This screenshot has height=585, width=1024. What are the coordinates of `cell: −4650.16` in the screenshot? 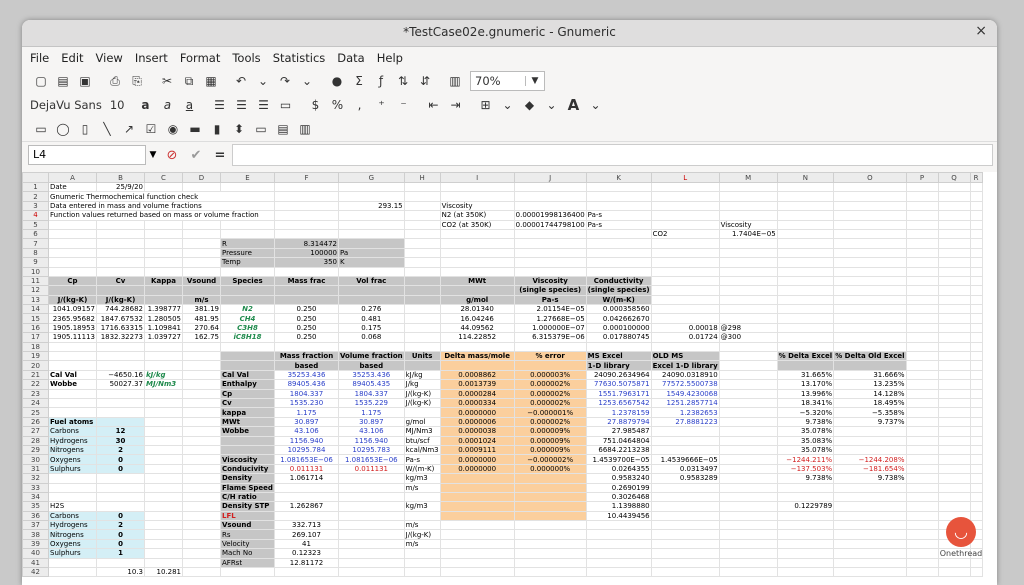 It's located at (120, 375).